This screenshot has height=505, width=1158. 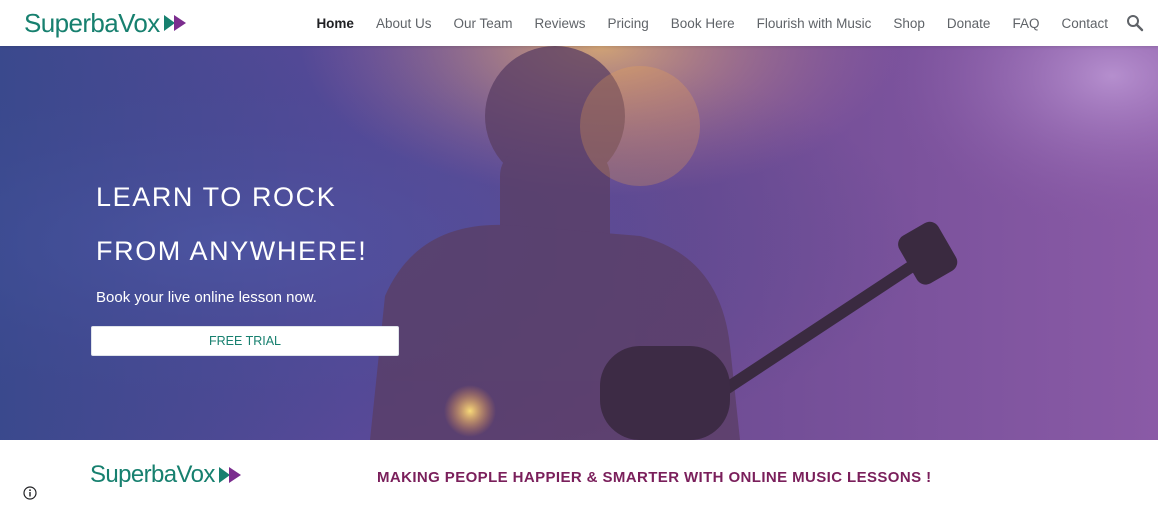 I want to click on hero-subtitle: Book your live online lesson now., so click(x=206, y=297).